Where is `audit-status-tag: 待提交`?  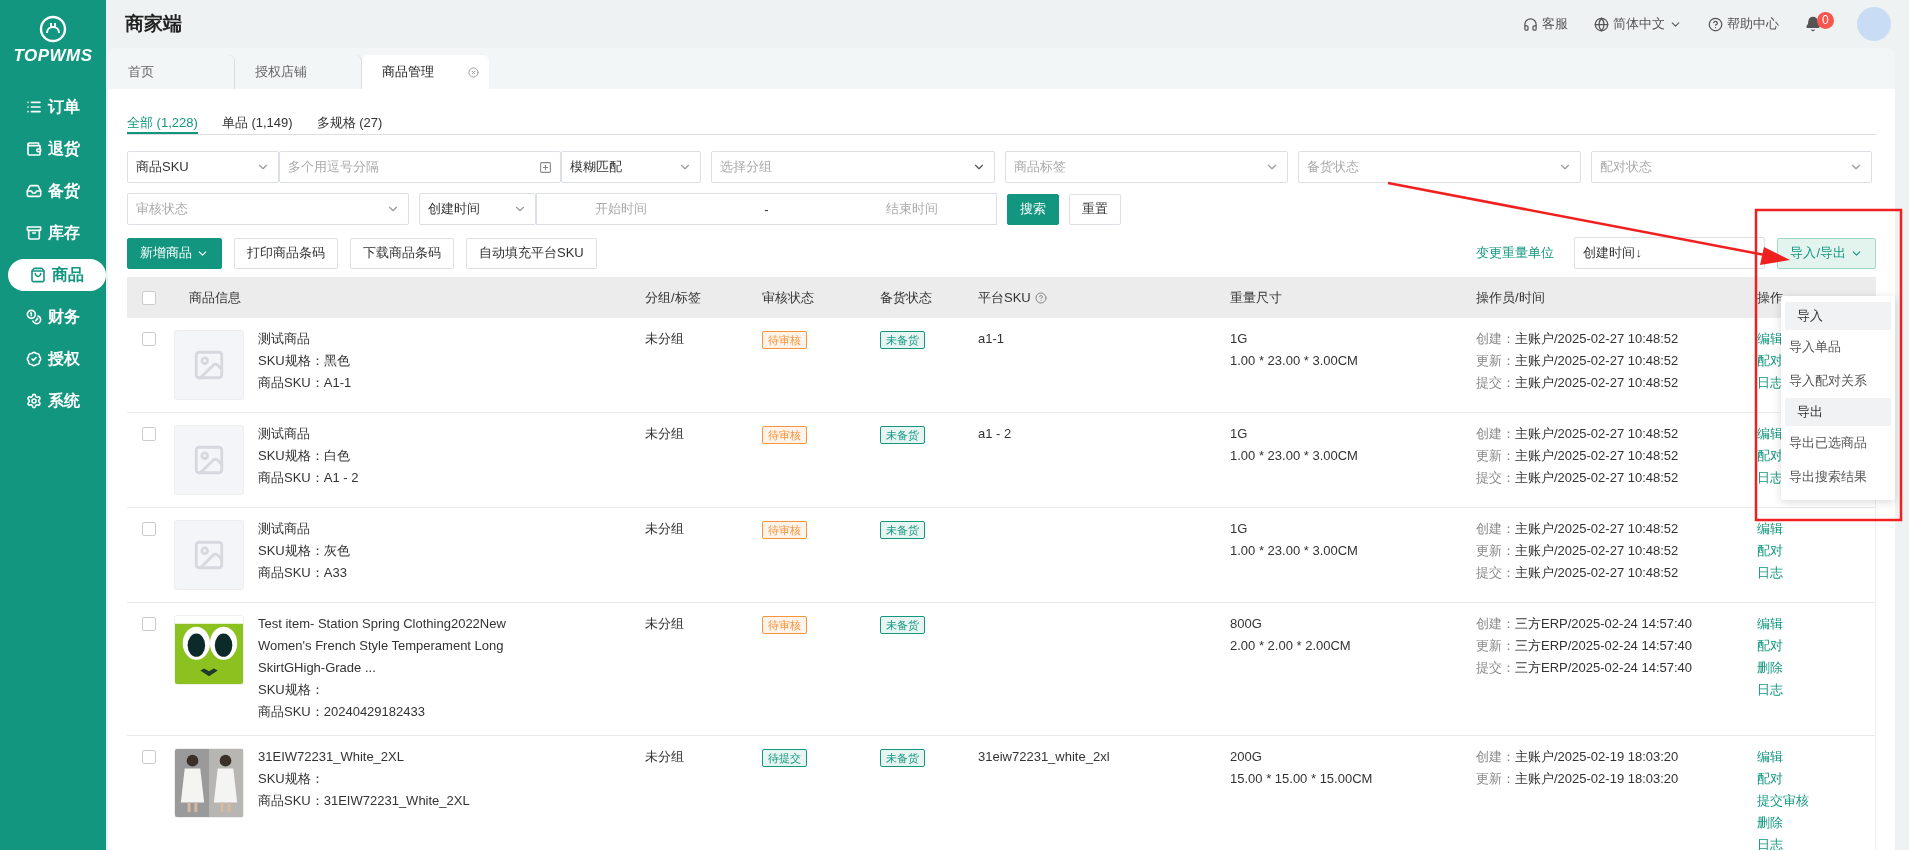
audit-status-tag: 待提交 is located at coordinates (784, 758).